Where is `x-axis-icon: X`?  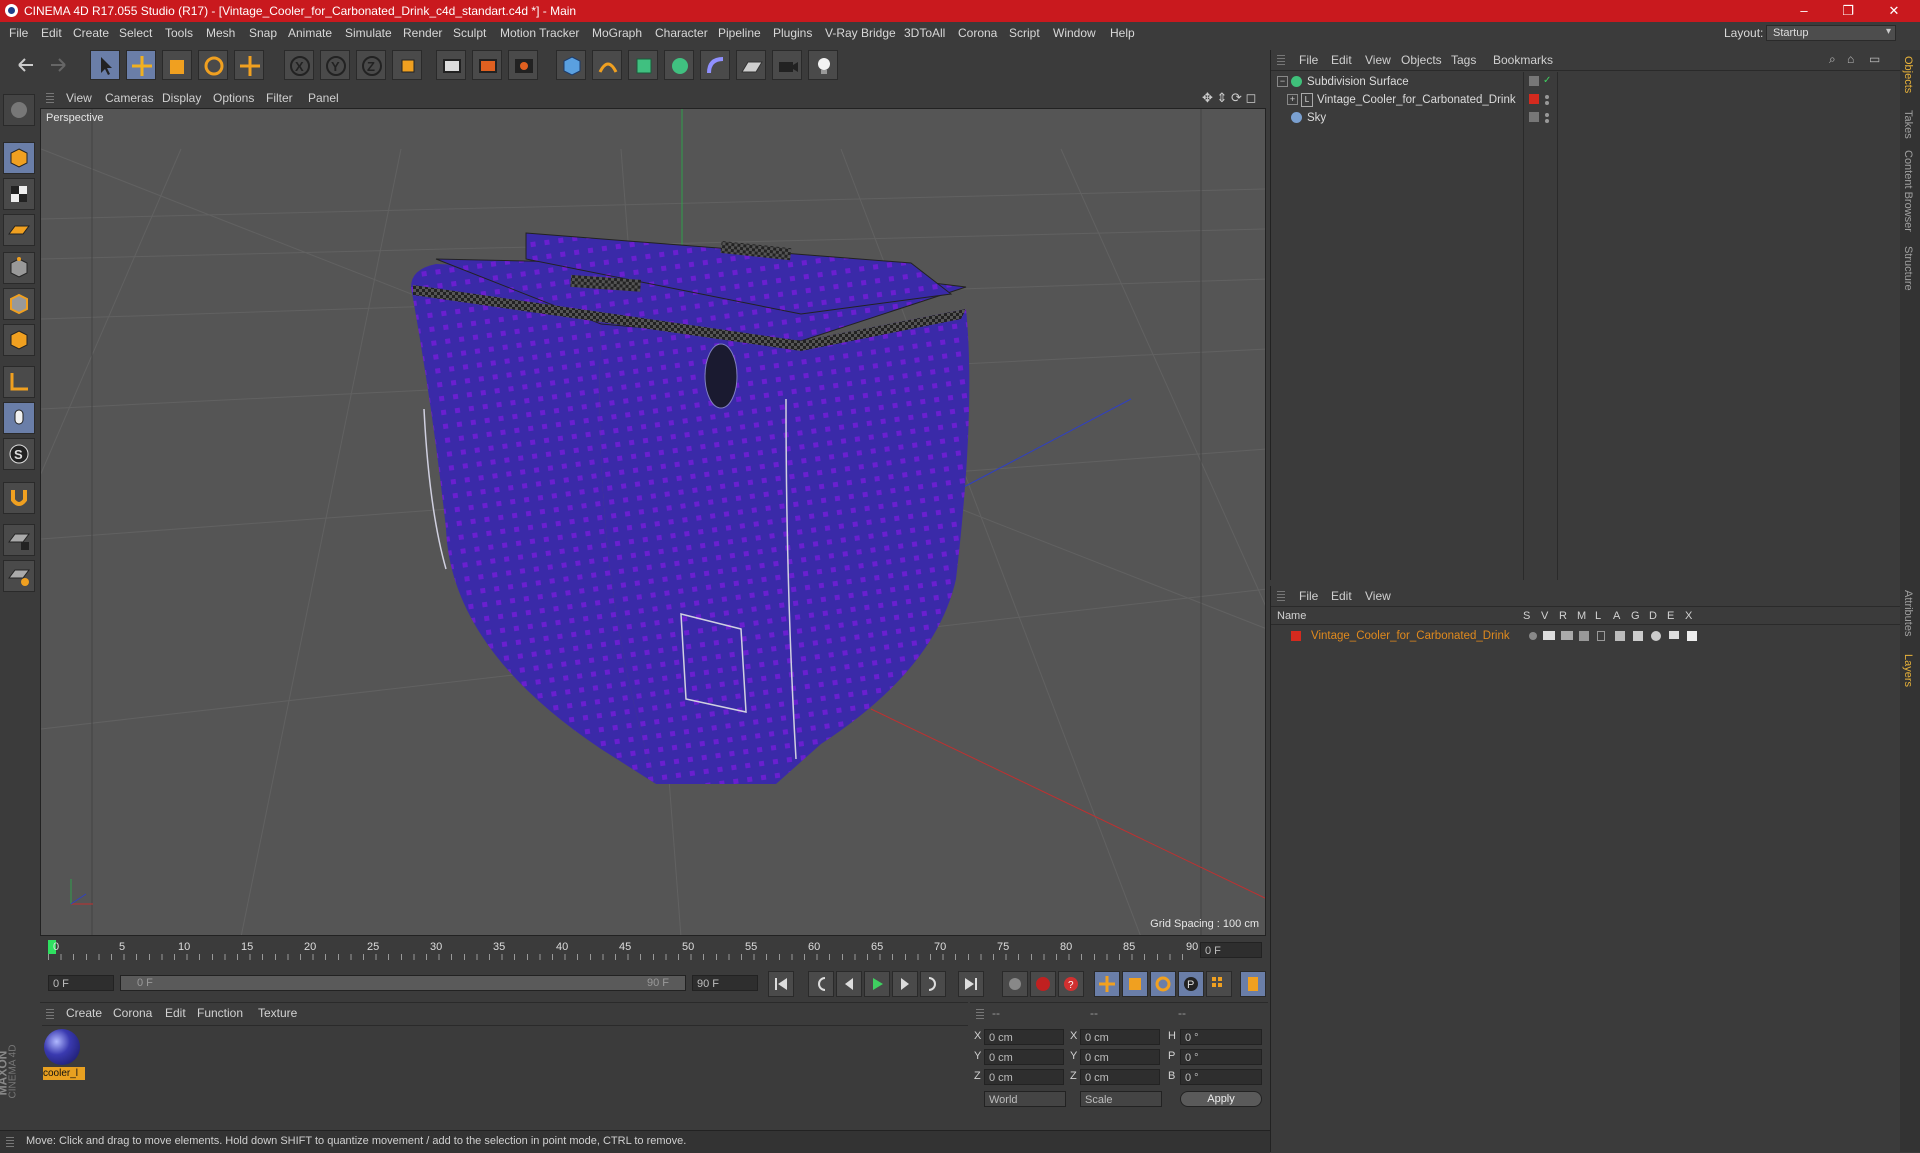
x-axis-icon: X is located at coordinates (299, 65).